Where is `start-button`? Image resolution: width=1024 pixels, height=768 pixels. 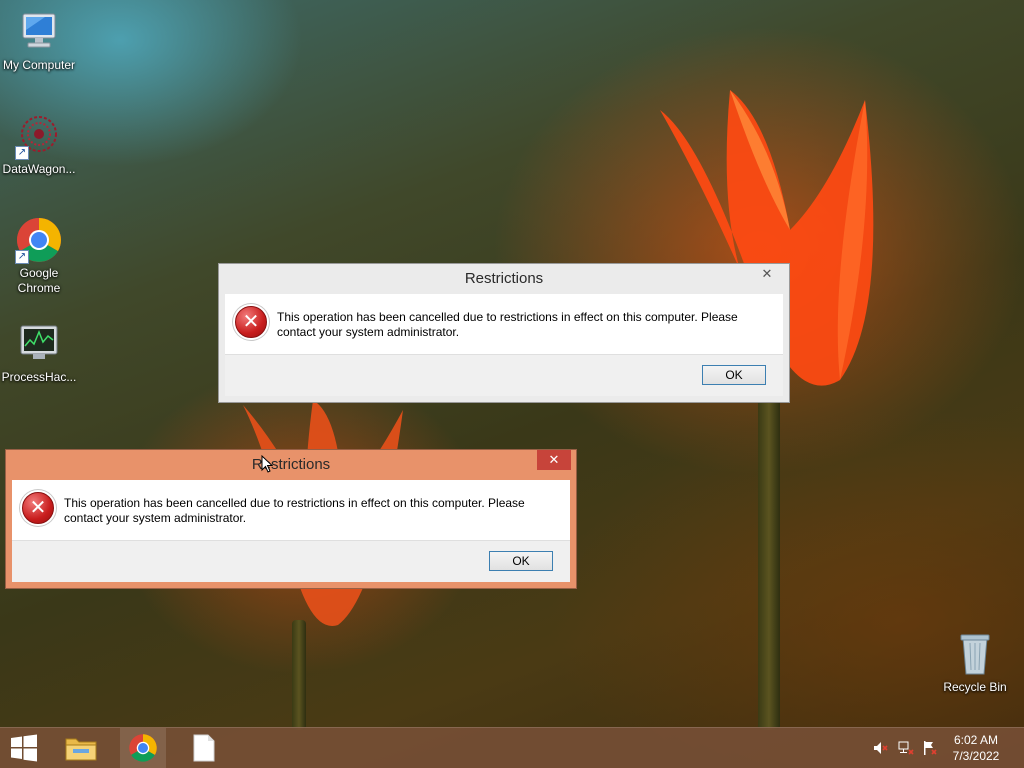
start-button is located at coordinates (24, 748).